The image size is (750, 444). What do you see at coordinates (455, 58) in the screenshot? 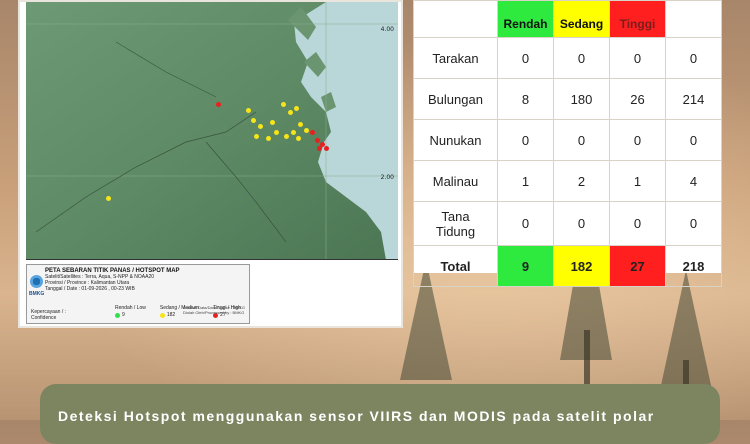
I see `cell-region: Tarakan` at bounding box center [455, 58].